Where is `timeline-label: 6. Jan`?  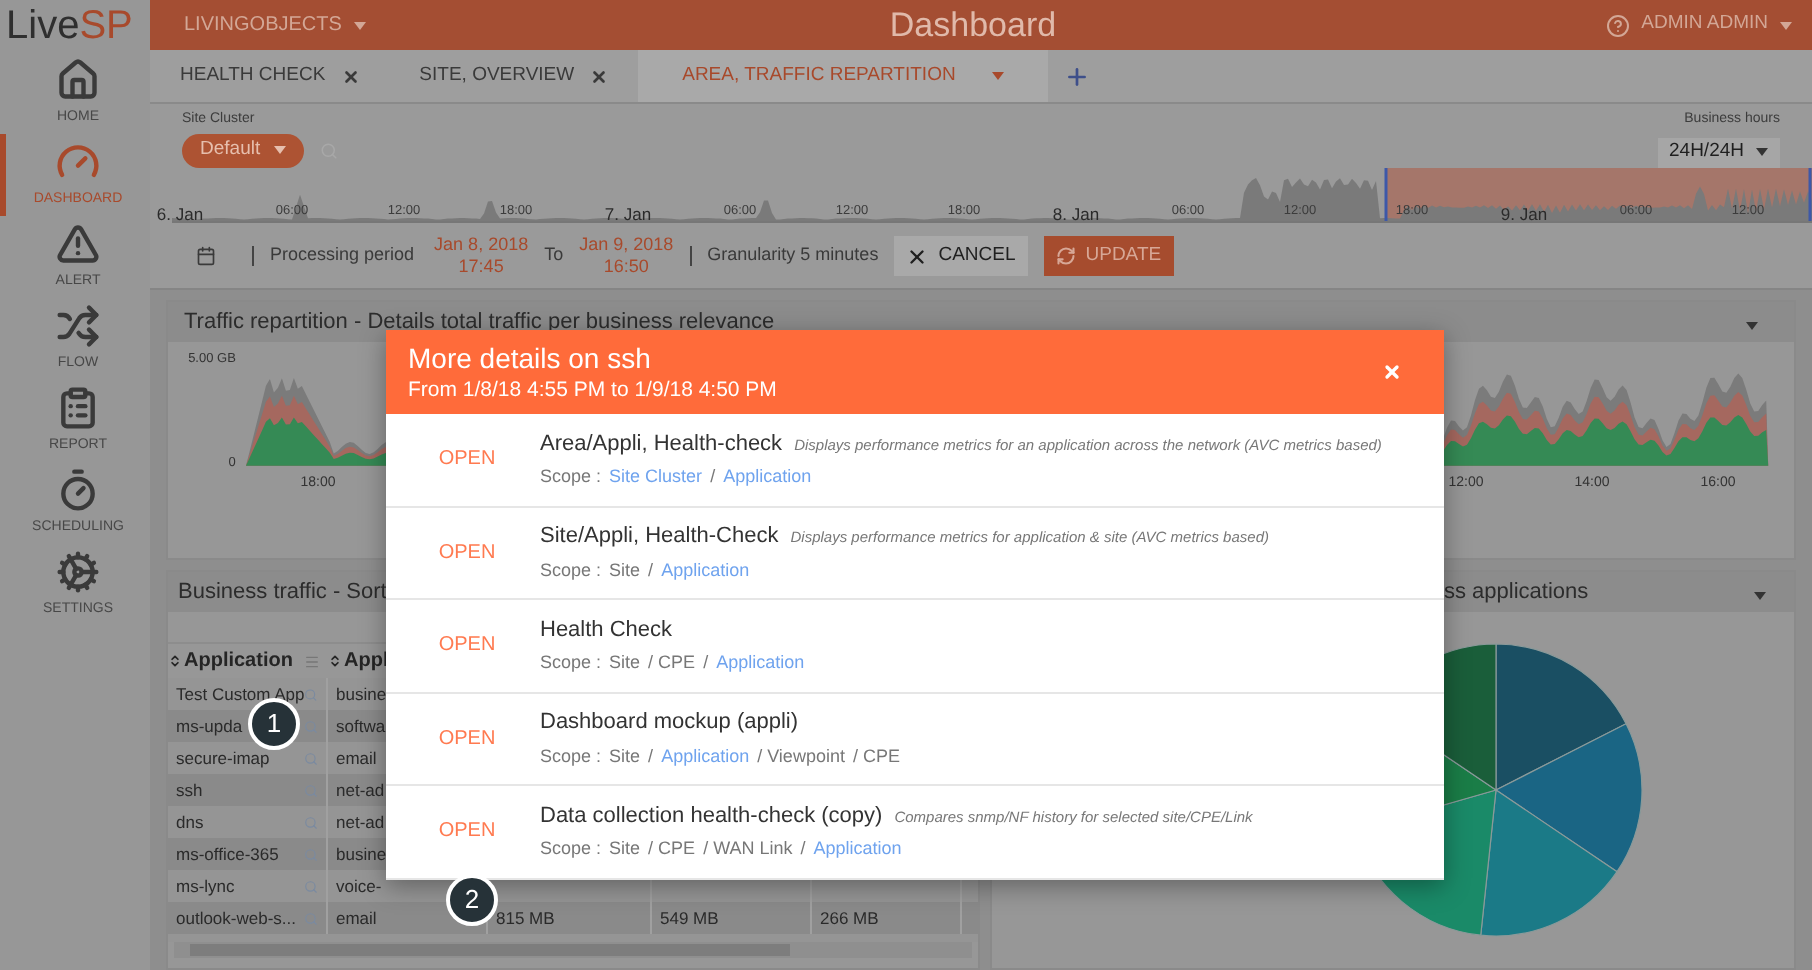 timeline-label: 6. Jan is located at coordinates (180, 215).